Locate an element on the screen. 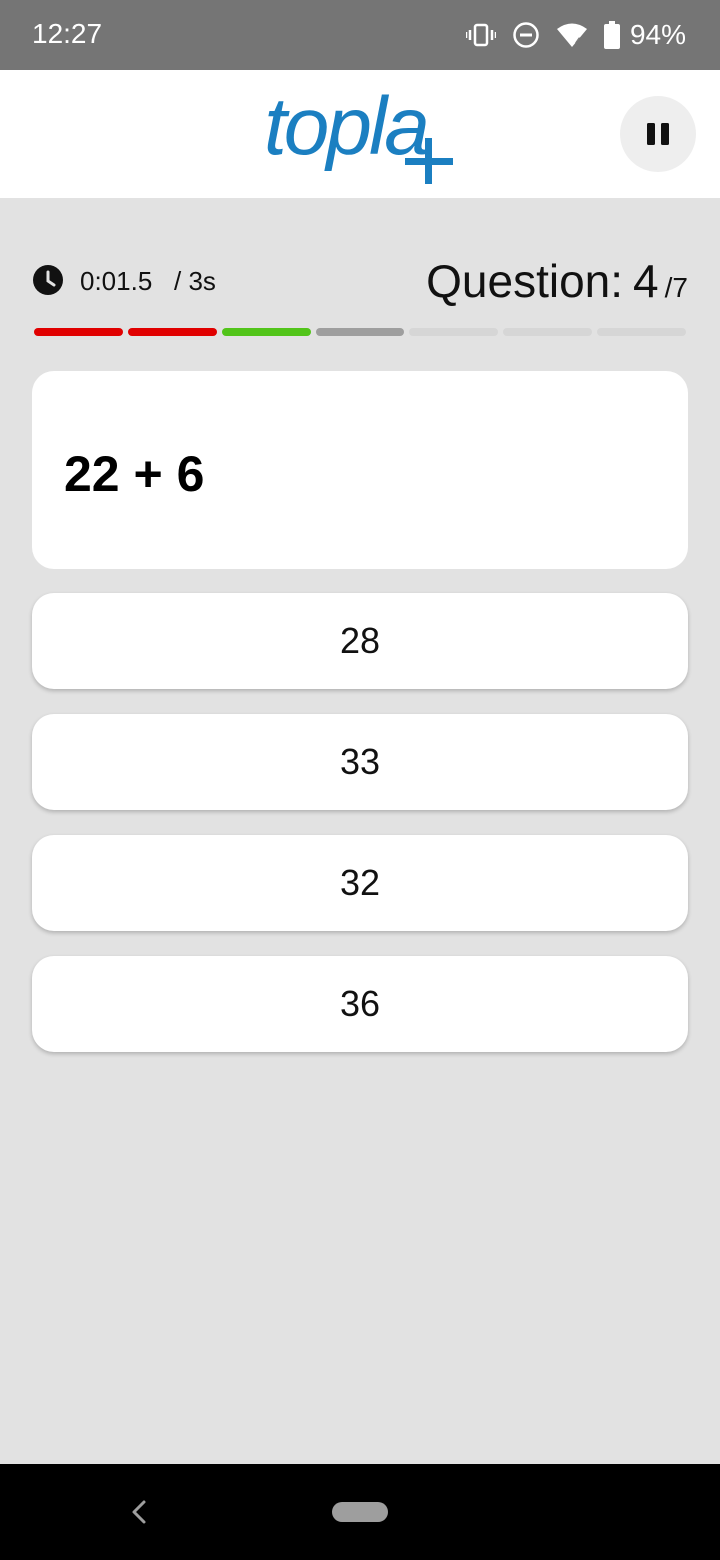 Image resolution: width=720 pixels, height=1560 pixels. app-header: topla is located at coordinates (360, 134).